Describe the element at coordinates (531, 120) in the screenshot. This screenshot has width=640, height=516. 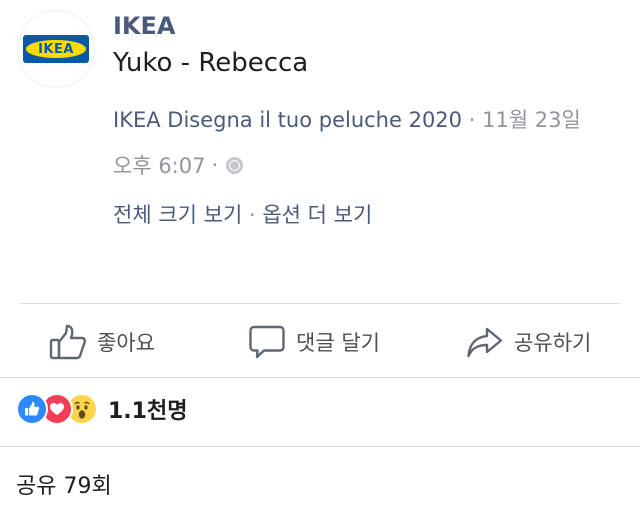
I see `post-date: 11월 23일` at that location.